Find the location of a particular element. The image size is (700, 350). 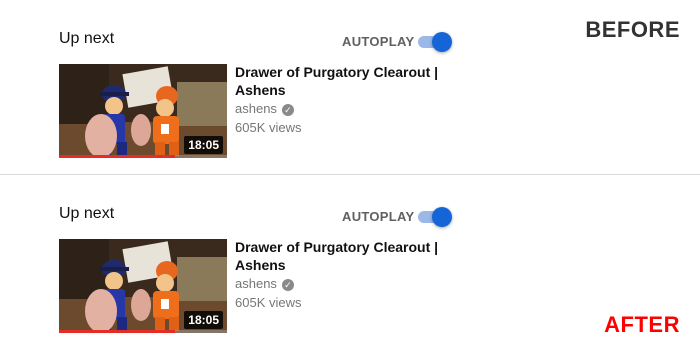

after-label: AFTER is located at coordinates (642, 324).